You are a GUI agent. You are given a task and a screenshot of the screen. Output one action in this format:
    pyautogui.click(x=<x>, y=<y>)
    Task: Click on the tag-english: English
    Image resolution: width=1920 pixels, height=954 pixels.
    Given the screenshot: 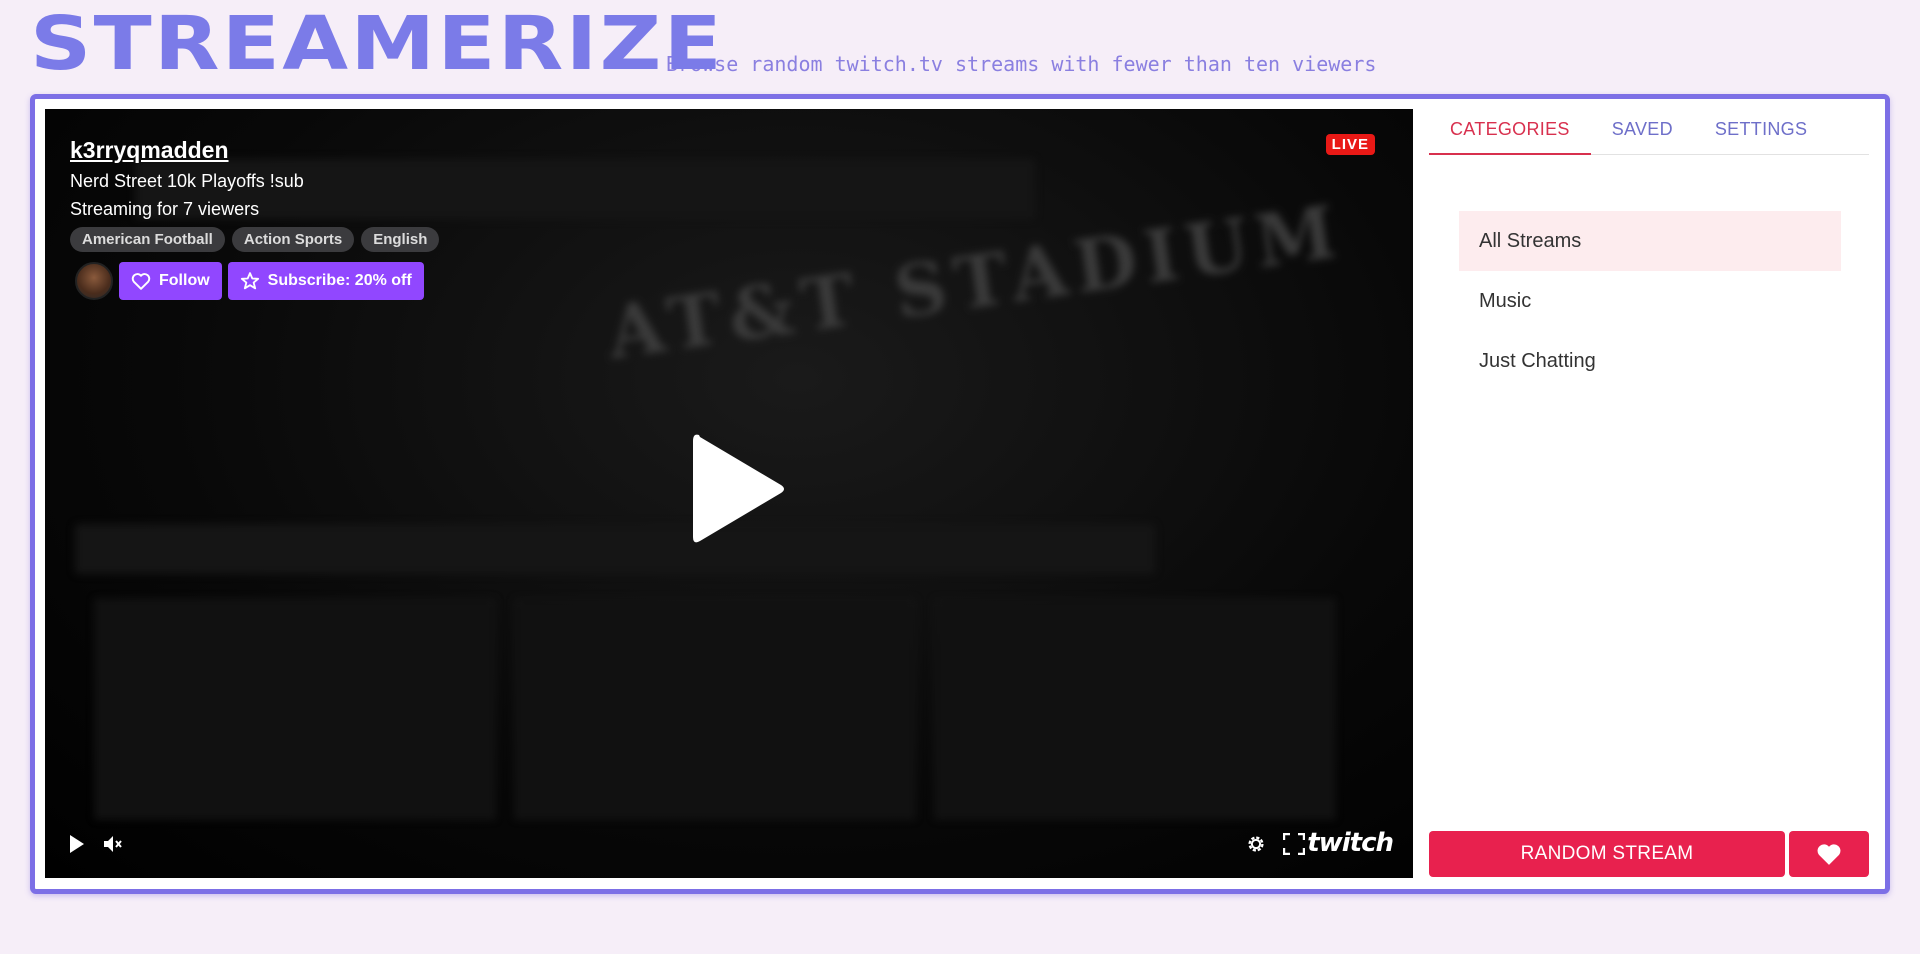 What is the action you would take?
    pyautogui.click(x=400, y=239)
    